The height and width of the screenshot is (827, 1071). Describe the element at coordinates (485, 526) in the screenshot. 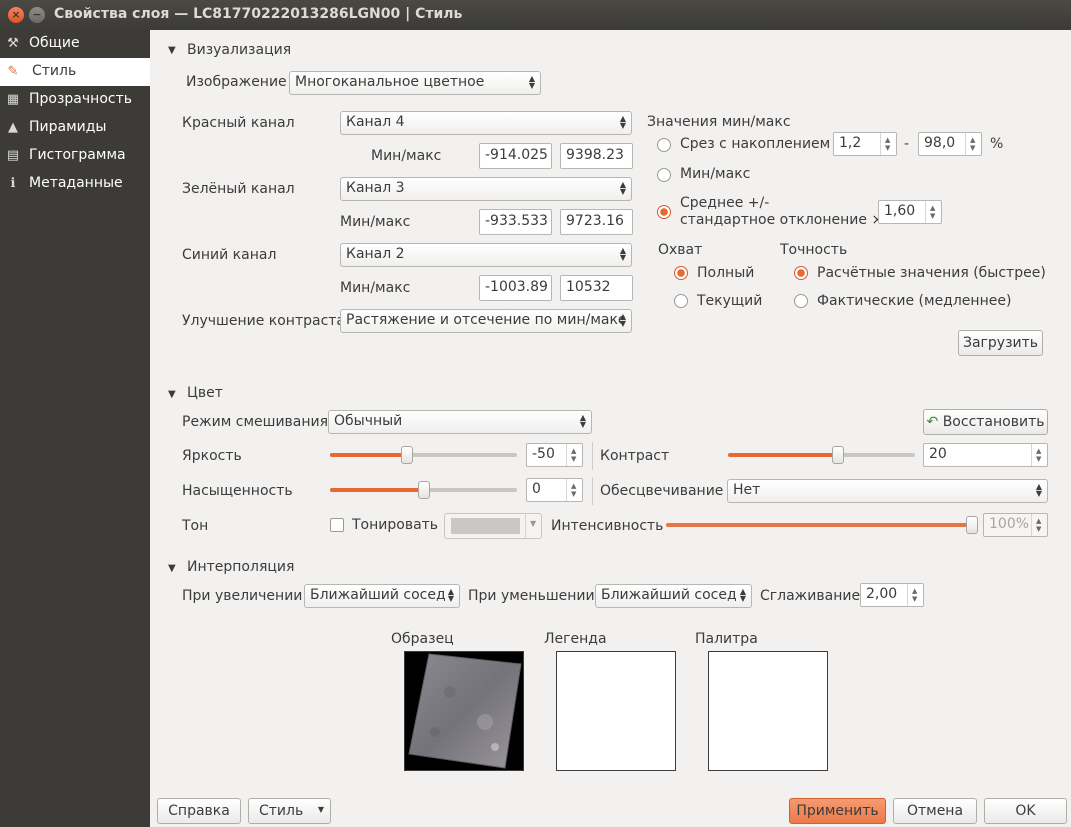

I see `color-swatch` at that location.